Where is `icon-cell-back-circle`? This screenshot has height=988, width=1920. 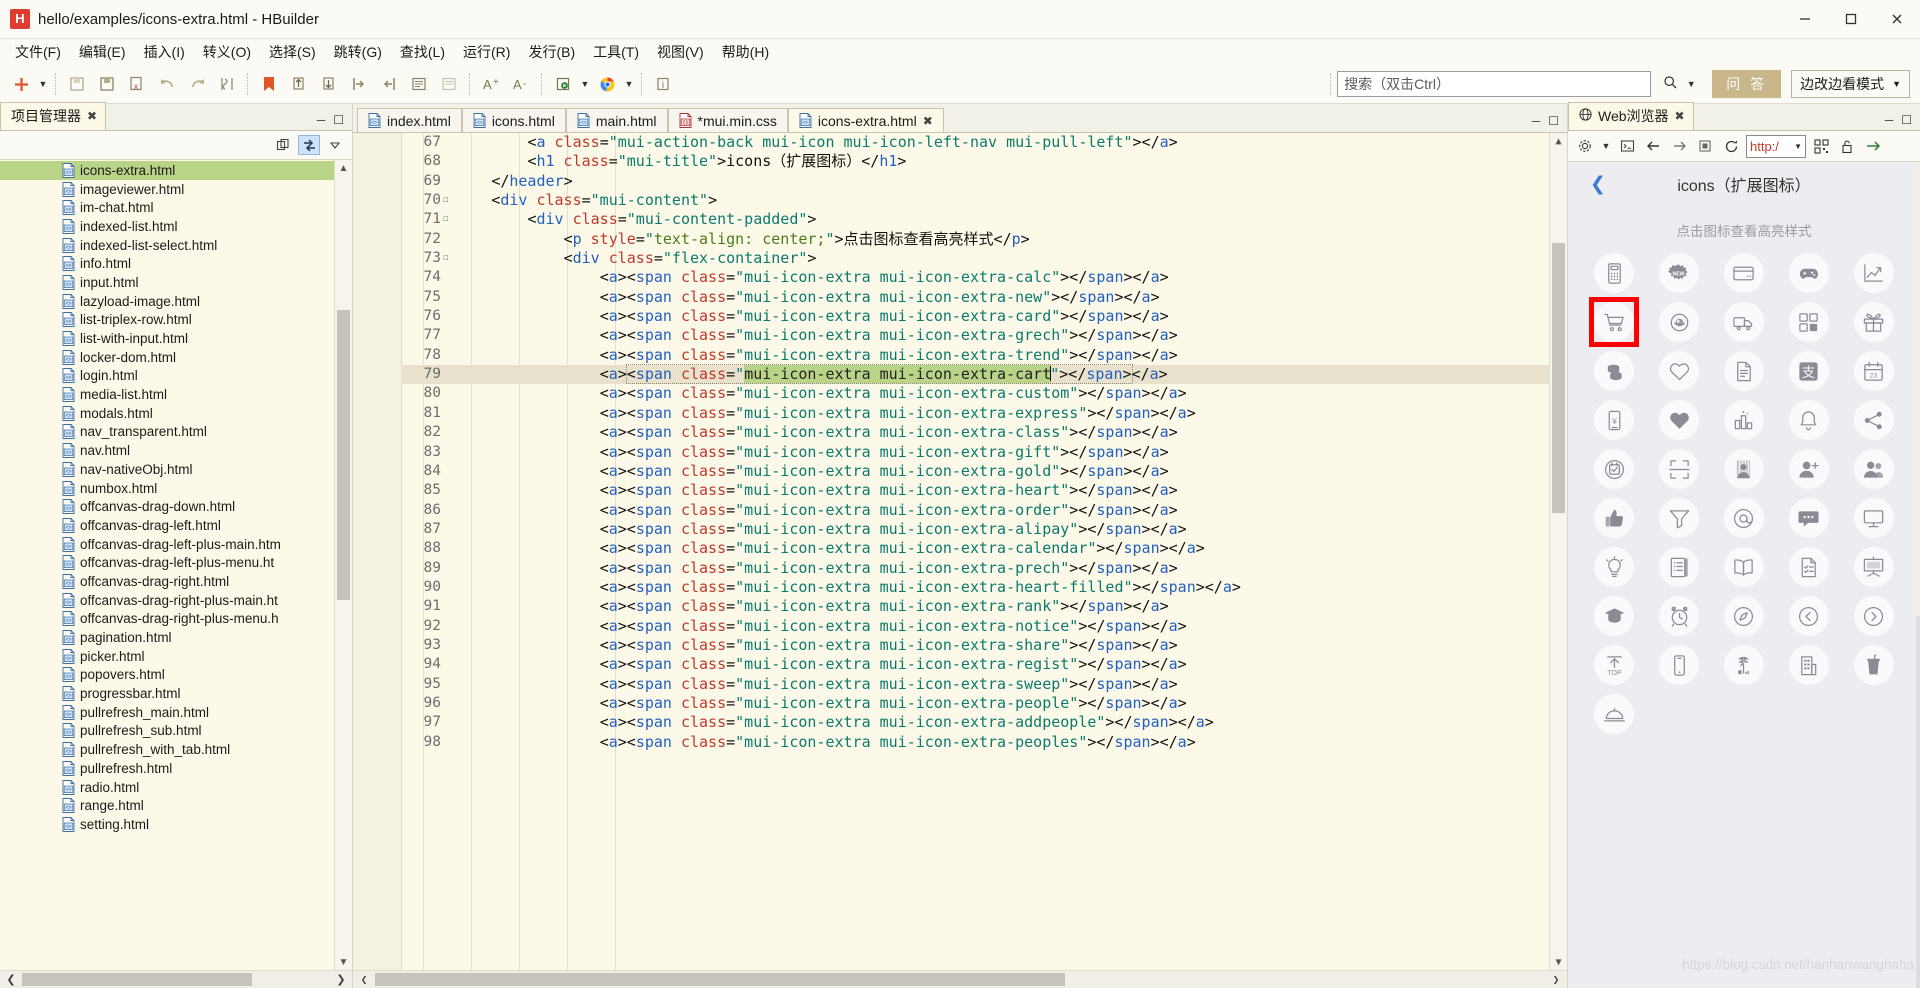
icon-cell-back-circle is located at coordinates (1808, 616).